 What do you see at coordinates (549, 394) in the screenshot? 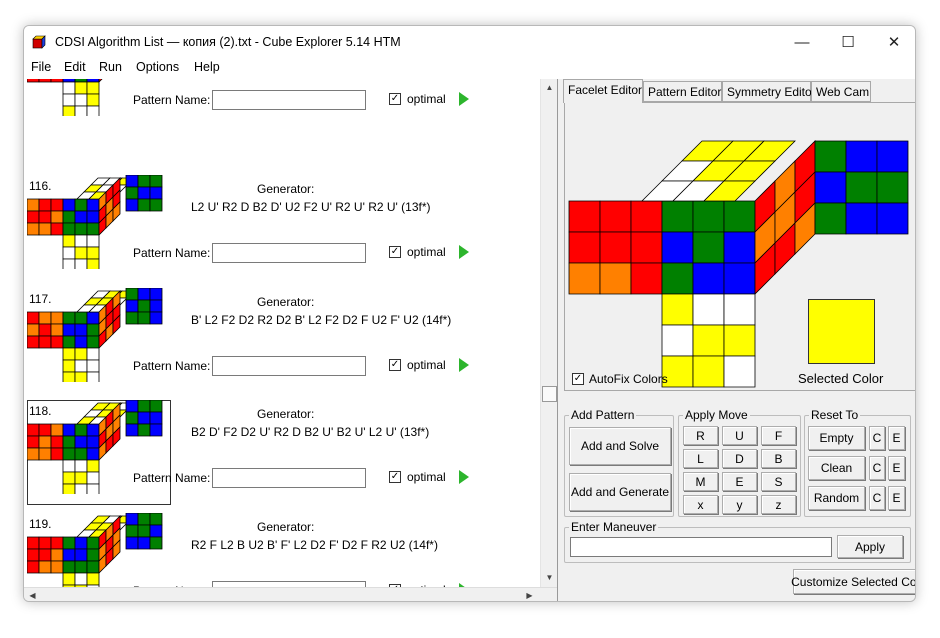
I see `scroll-thumb` at bounding box center [549, 394].